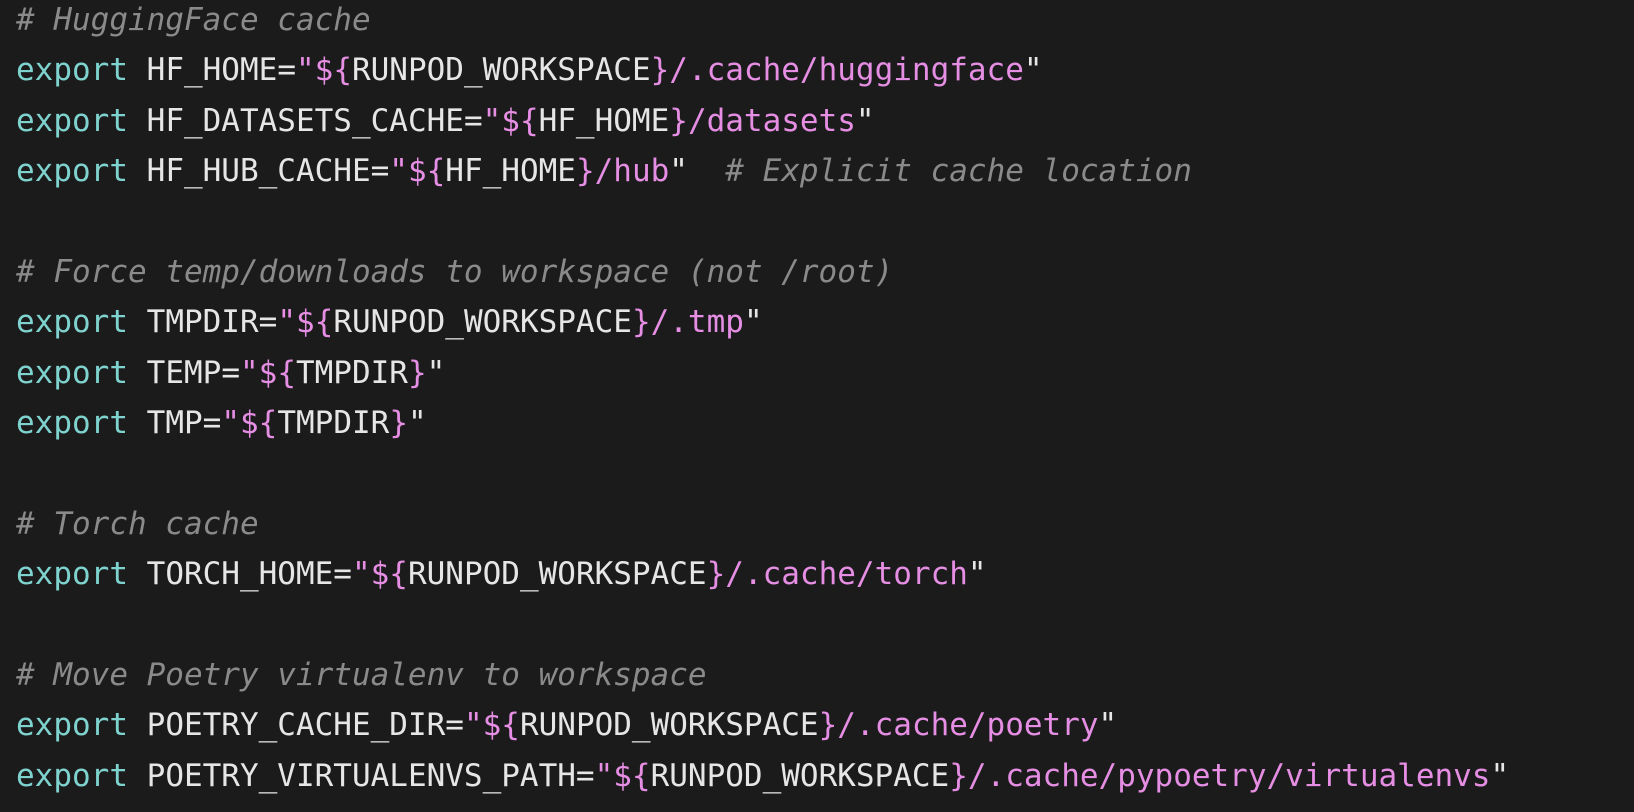 This screenshot has height=812, width=1634. I want to click on code-line: # Move Poetry virtualenv to workspace, so click(825, 680).